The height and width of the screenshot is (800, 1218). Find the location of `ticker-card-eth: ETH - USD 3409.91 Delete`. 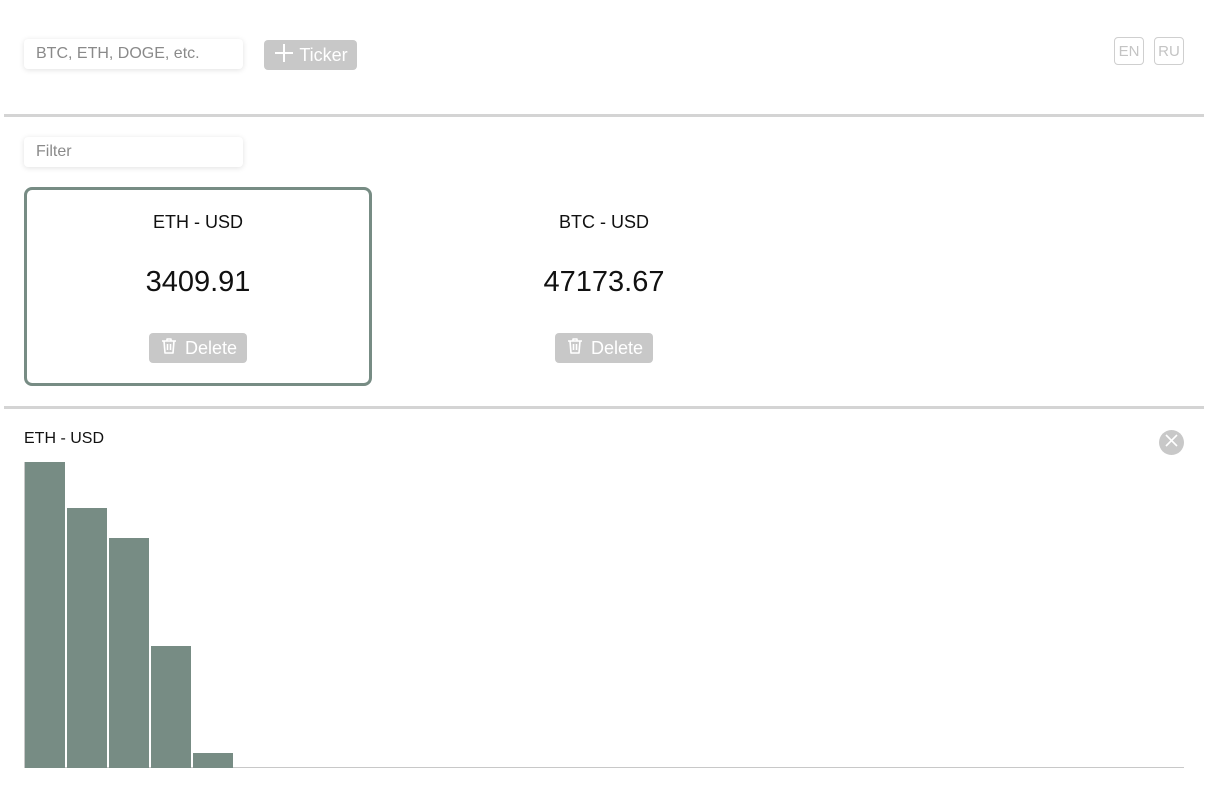

ticker-card-eth: ETH - USD 3409.91 Delete is located at coordinates (198, 286).